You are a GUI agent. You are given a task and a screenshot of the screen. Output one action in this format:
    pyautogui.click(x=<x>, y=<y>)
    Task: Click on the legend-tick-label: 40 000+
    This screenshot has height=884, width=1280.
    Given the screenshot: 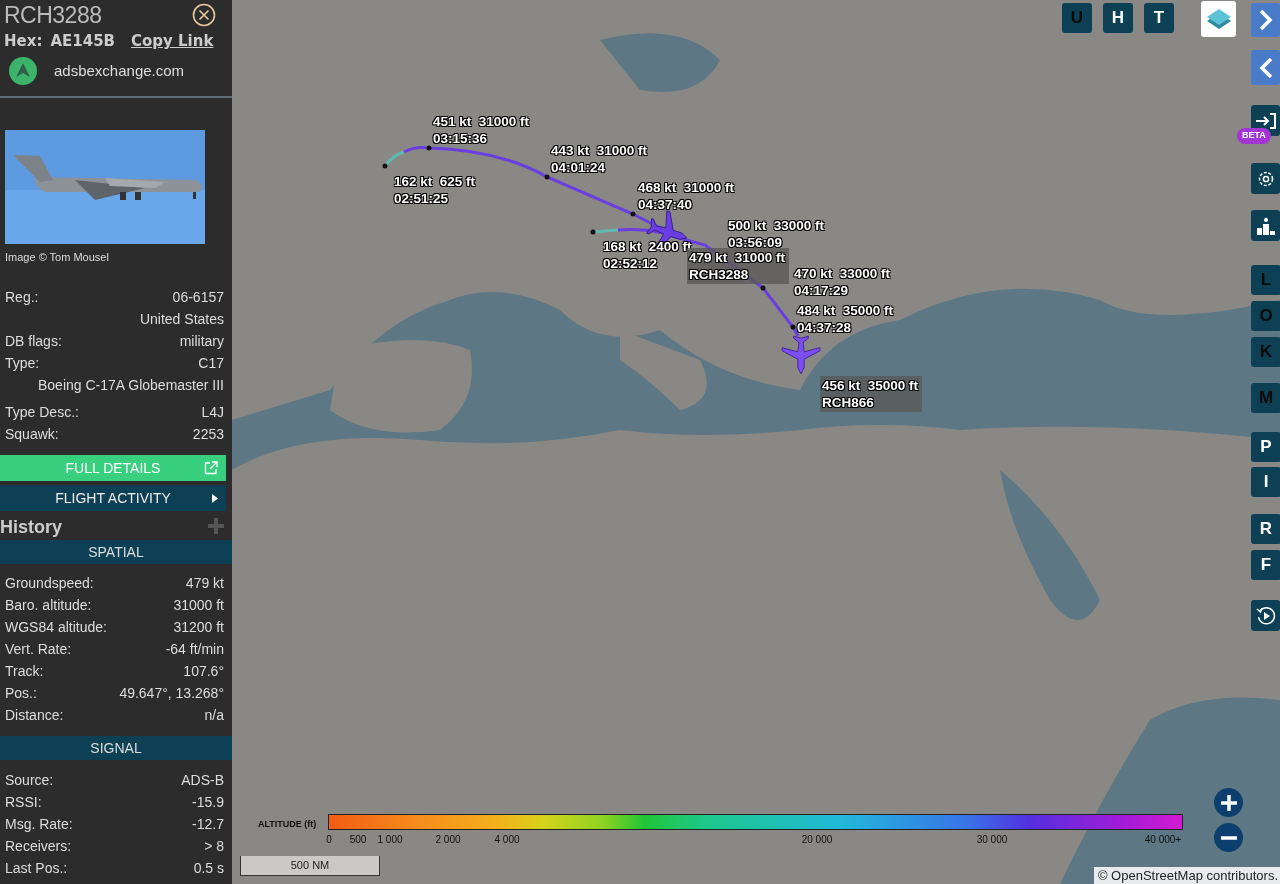 What is the action you would take?
    pyautogui.click(x=1163, y=840)
    